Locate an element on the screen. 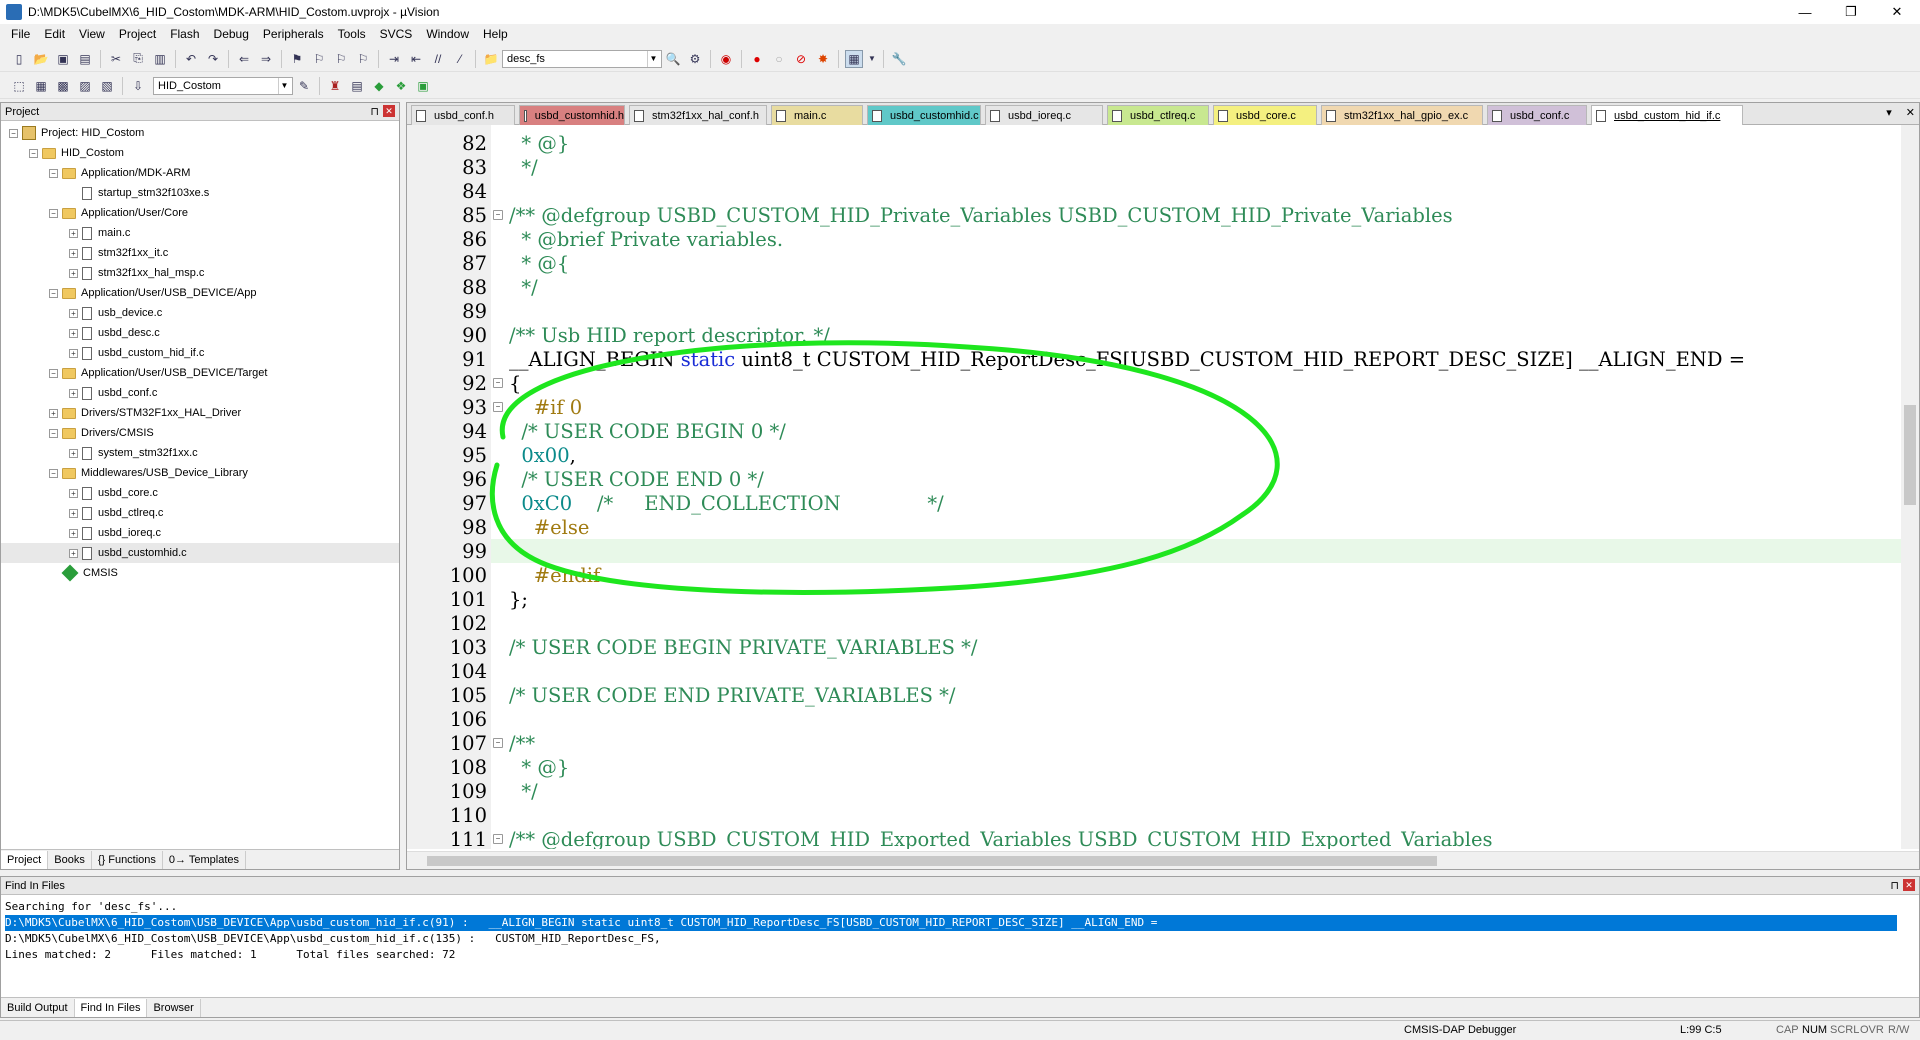 Image resolution: width=1920 pixels, height=1040 pixels. editor-tab: usbd_ioreq.c is located at coordinates (1044, 115).